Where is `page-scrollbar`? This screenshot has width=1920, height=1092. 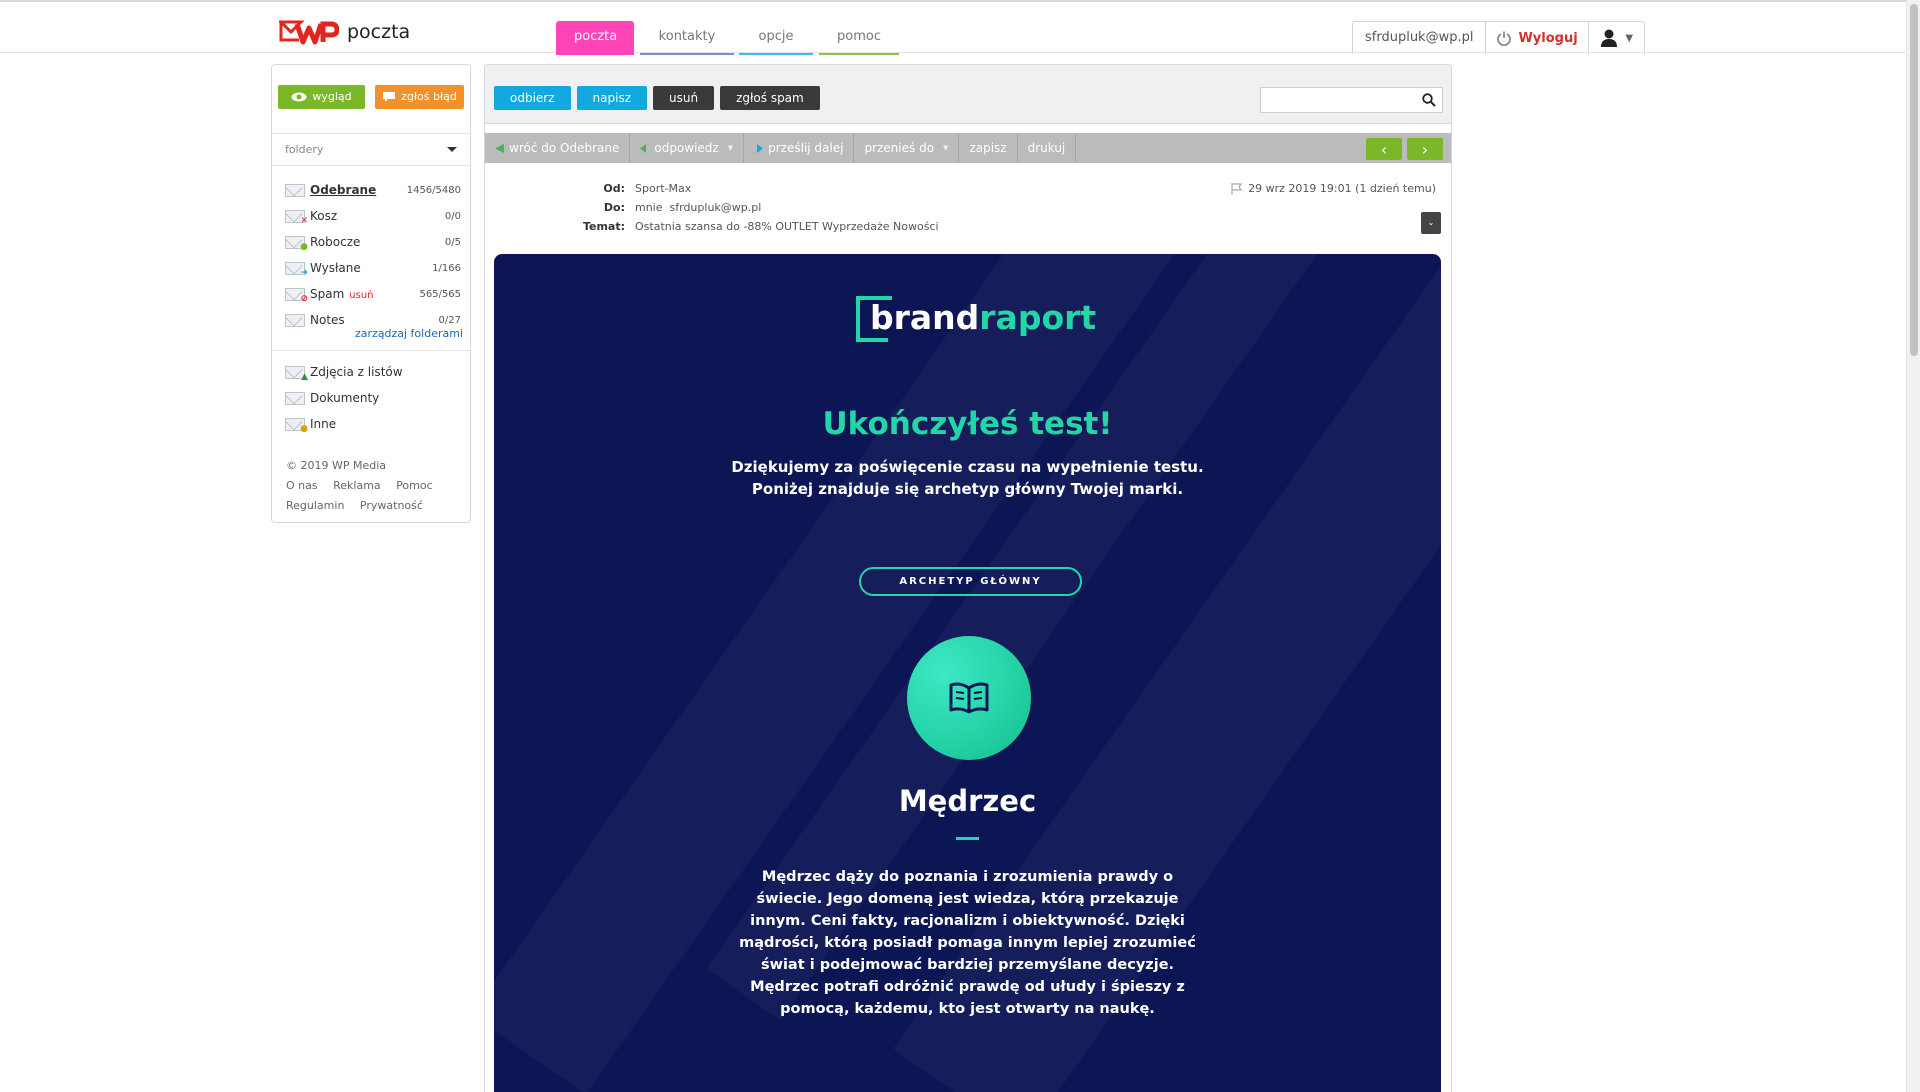 page-scrollbar is located at coordinates (1913, 546).